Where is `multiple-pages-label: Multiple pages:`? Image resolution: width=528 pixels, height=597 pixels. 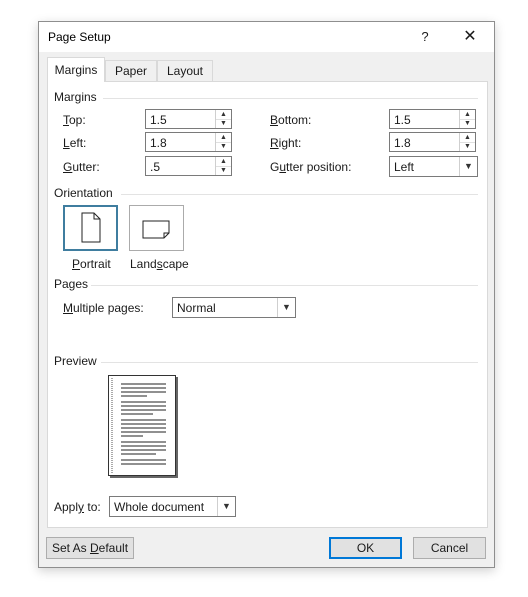
multiple-pages-label: Multiple pages: is located at coordinates (103, 308).